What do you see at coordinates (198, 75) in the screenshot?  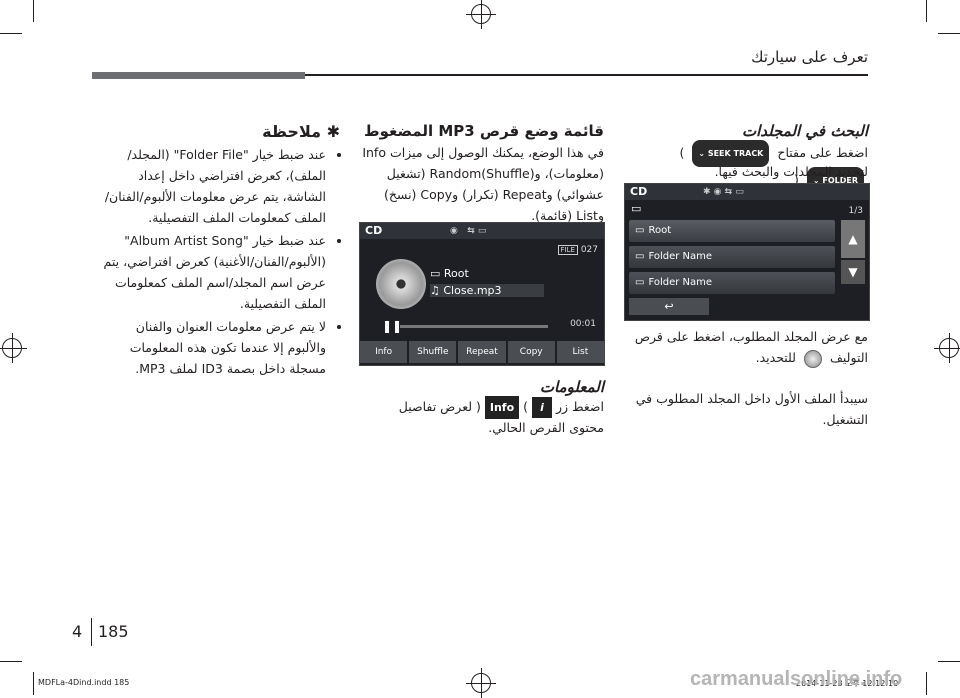 I see `header-bar` at bounding box center [198, 75].